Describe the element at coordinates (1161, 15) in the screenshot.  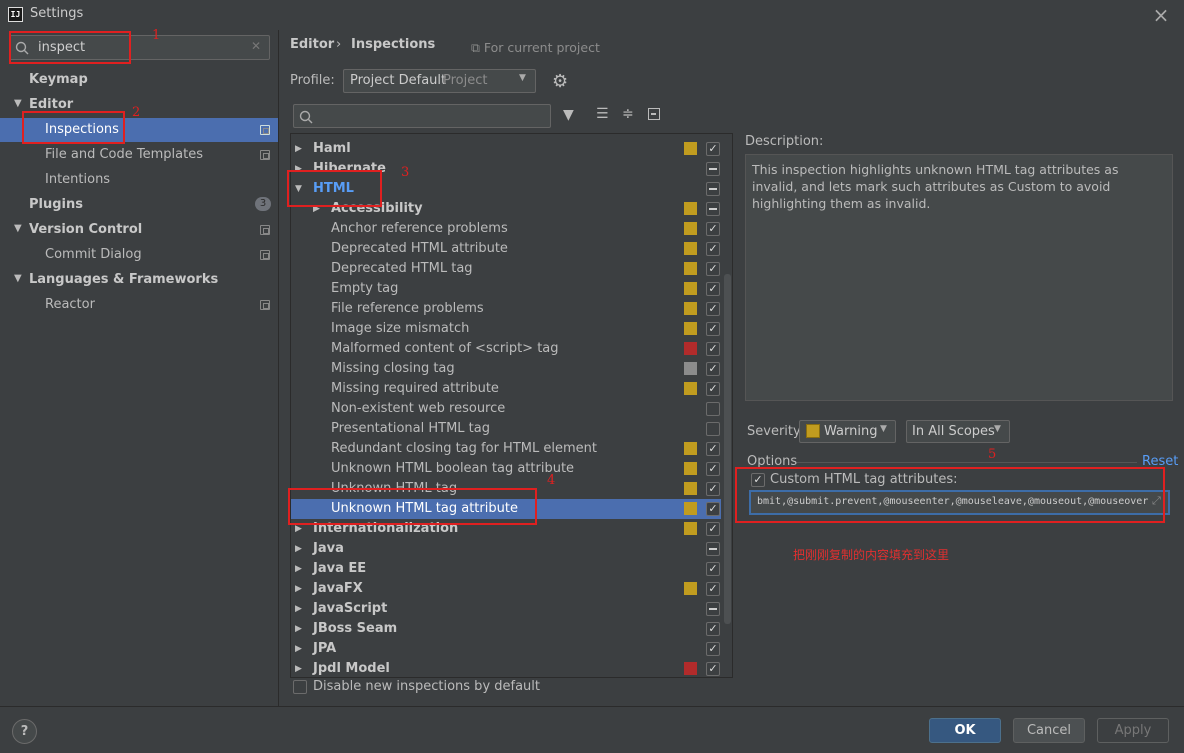
I see `close-icon: ×` at that location.